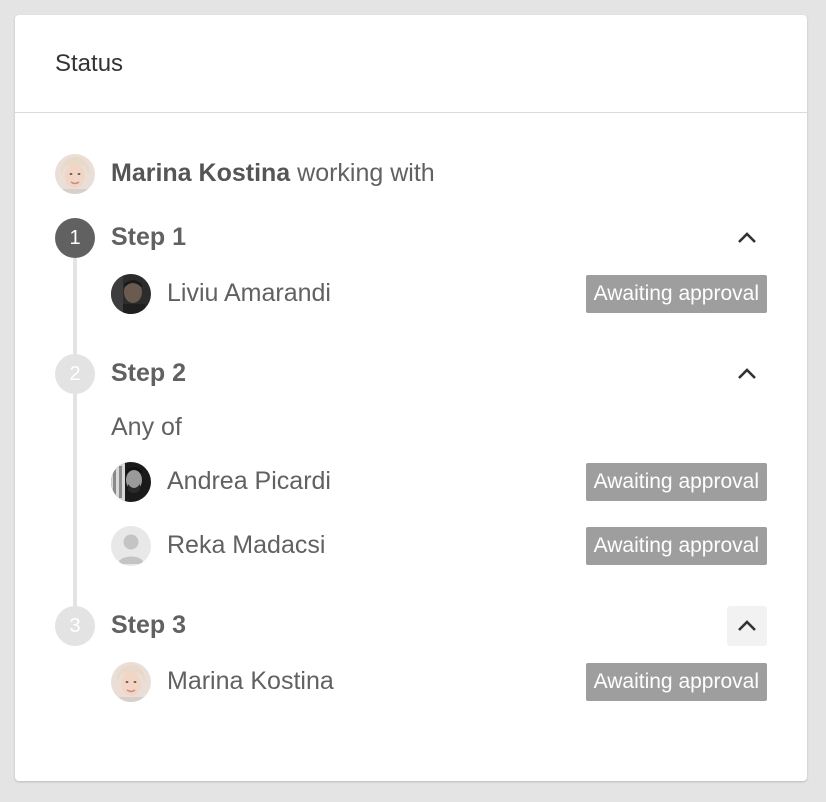  Describe the element at coordinates (75, 238) in the screenshot. I see `step-1-number: 1` at that location.